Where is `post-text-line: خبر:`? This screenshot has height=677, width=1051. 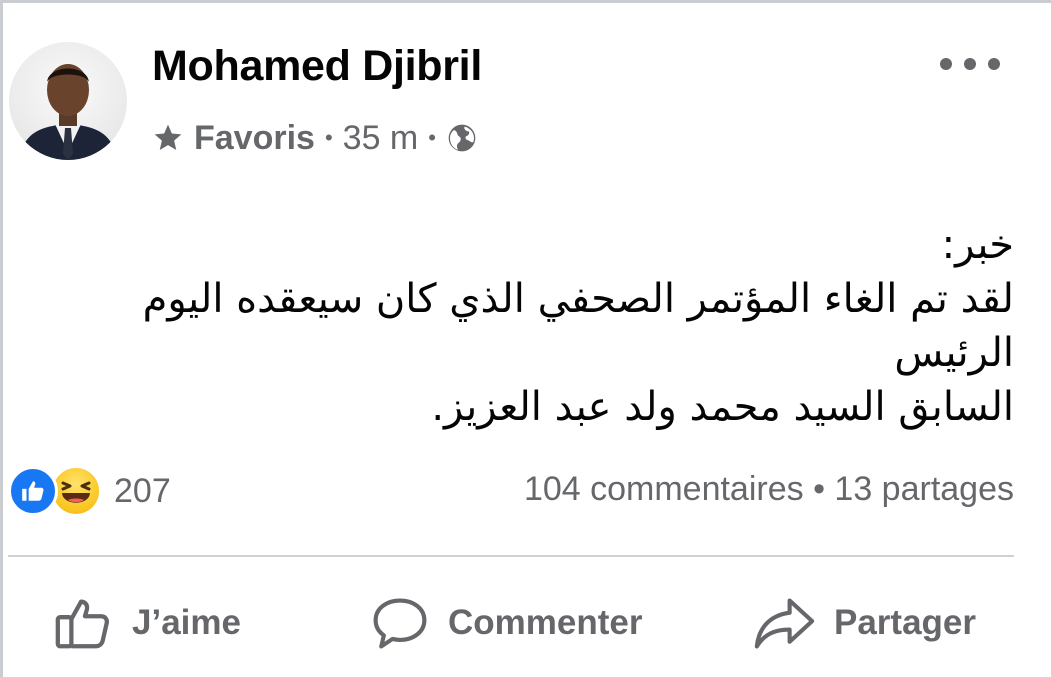 post-text-line: خبر: is located at coordinates (977, 245).